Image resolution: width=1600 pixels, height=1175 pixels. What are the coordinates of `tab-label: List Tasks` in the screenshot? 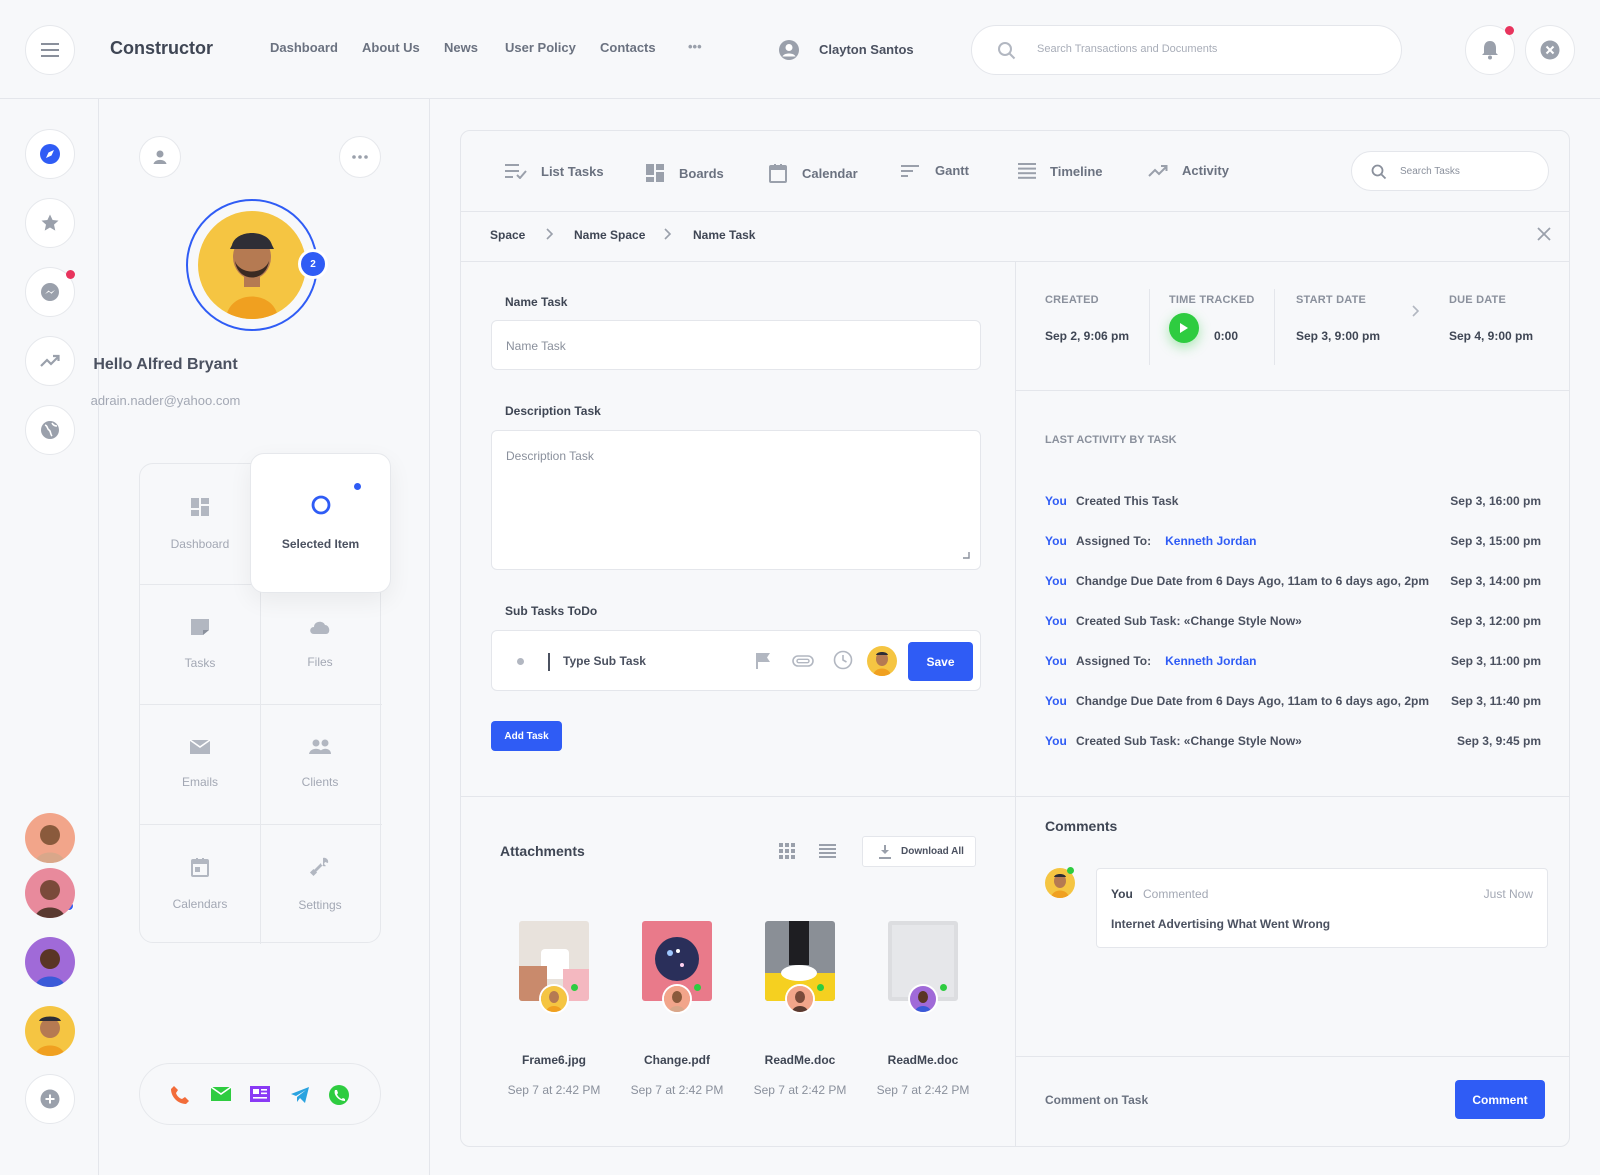 It's located at (572, 171).